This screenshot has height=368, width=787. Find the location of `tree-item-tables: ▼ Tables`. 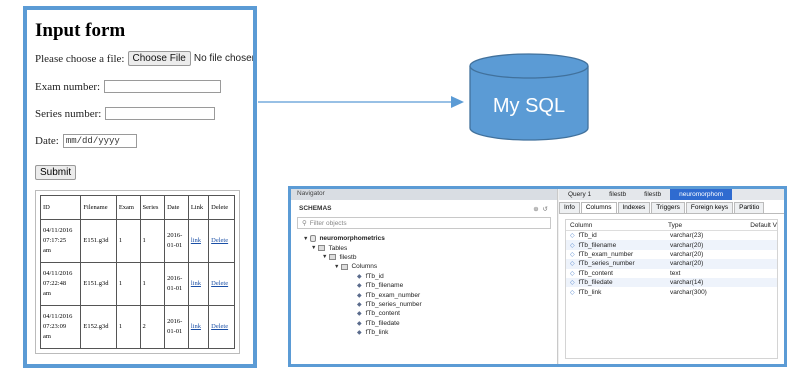

tree-item-tables: ▼ Tables is located at coordinates (424, 247).